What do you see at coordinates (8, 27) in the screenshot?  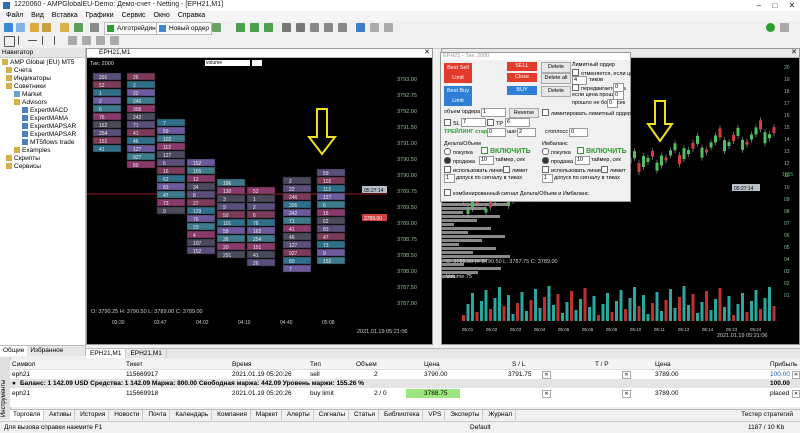 I see `new-chart-icon` at bounding box center [8, 27].